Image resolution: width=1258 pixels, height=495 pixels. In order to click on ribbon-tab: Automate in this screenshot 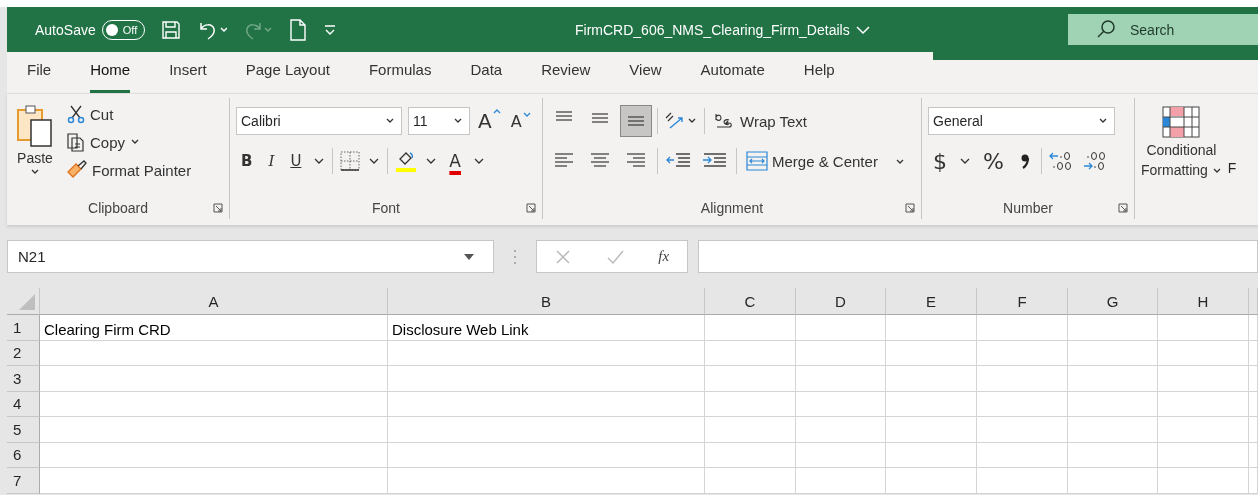, I will do `click(732, 75)`.